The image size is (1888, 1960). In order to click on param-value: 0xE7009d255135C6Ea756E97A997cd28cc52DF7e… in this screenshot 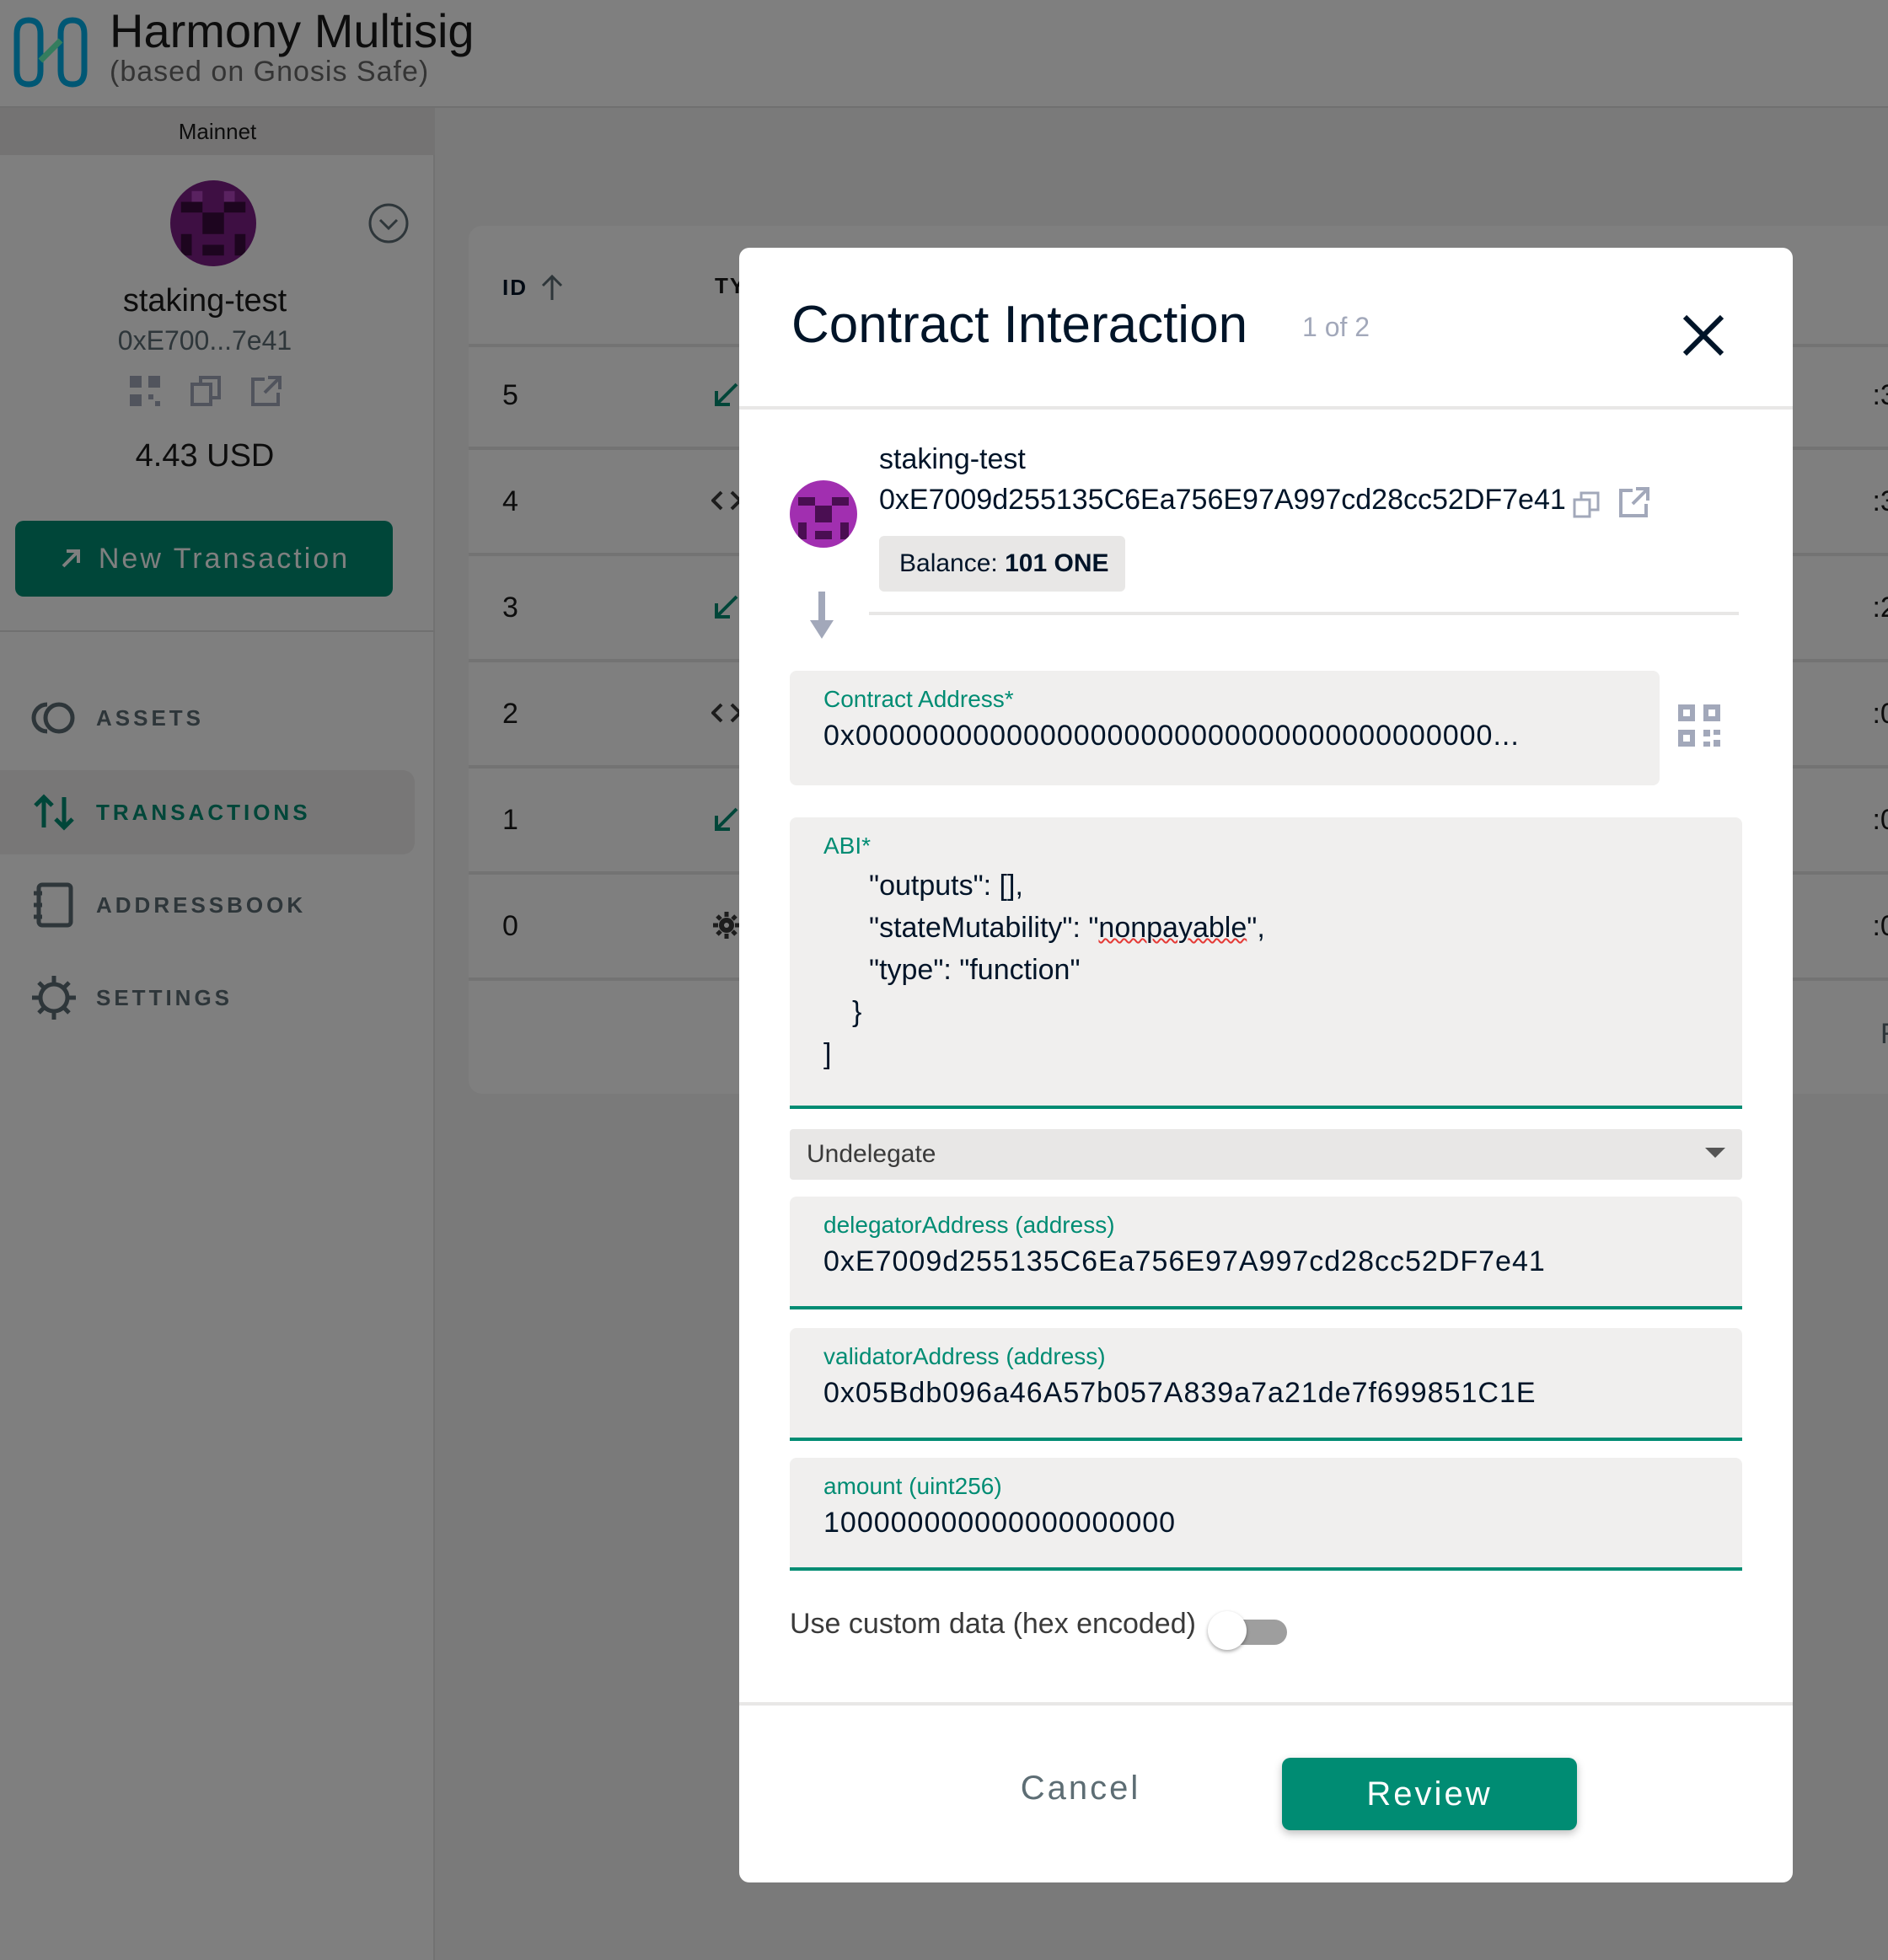, I will do `click(1184, 1261)`.